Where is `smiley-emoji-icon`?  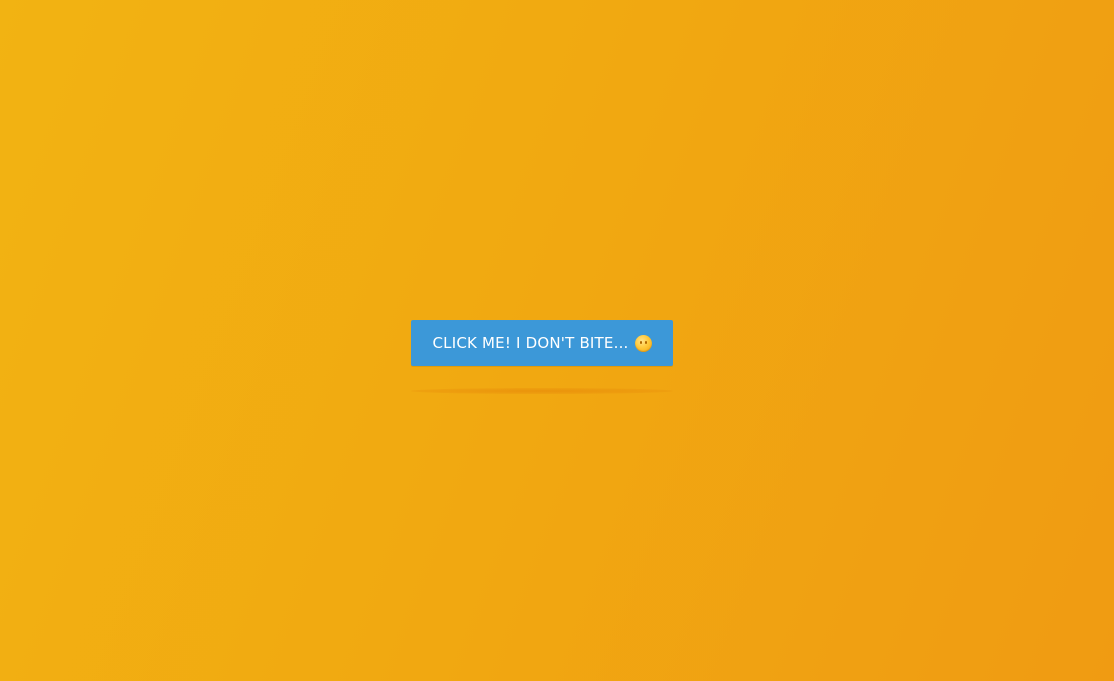
smiley-emoji-icon is located at coordinates (643, 343).